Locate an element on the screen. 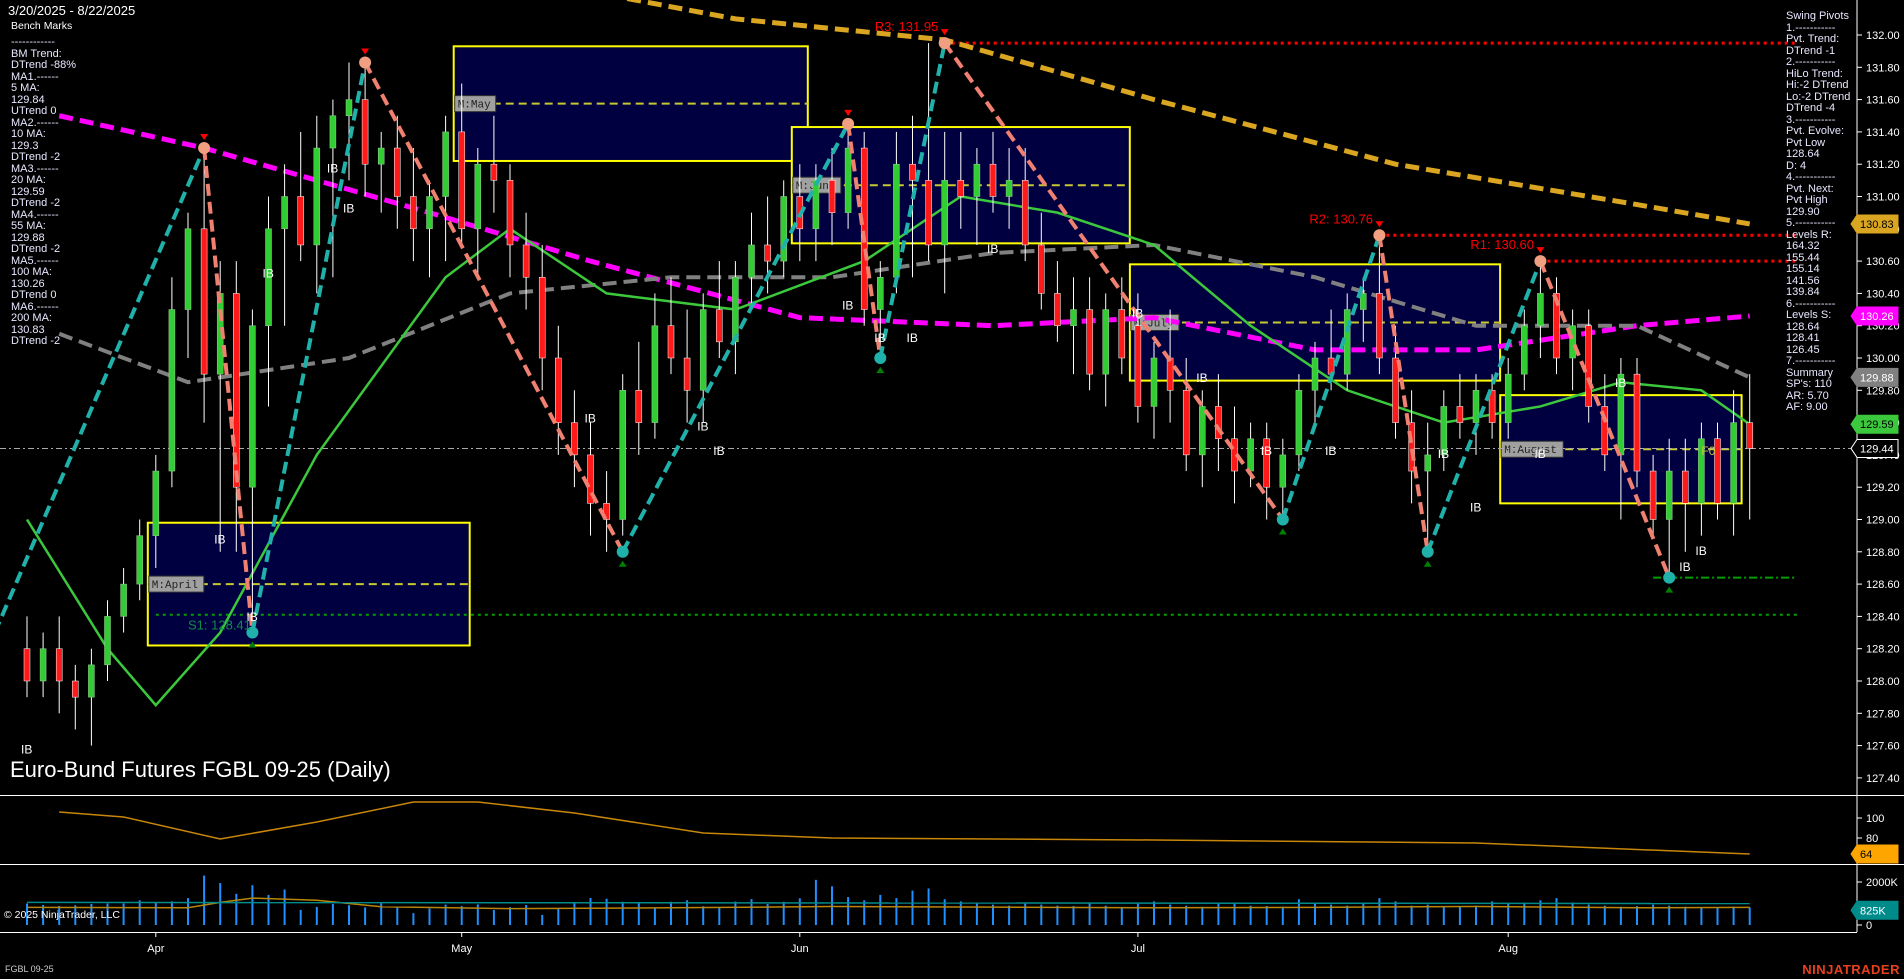 The height and width of the screenshot is (979, 1904). chart-title: Euro-Bund Futures FGBL 09-25 (Daily) is located at coordinates (200, 769).